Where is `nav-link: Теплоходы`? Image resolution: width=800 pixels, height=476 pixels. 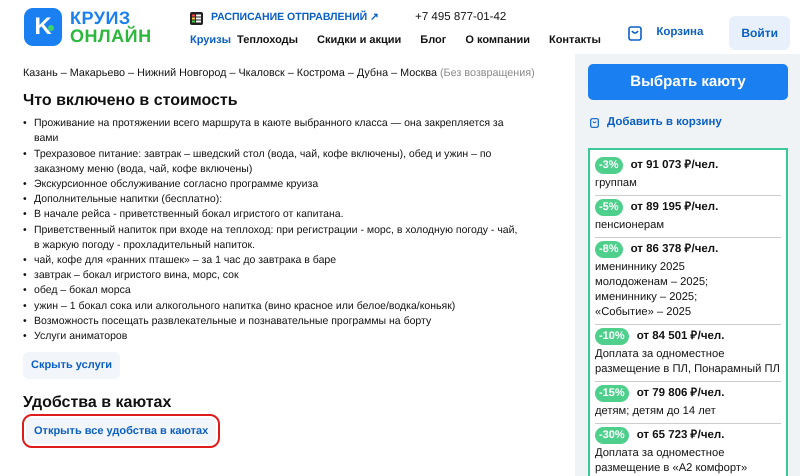 nav-link: Теплоходы is located at coordinates (267, 40).